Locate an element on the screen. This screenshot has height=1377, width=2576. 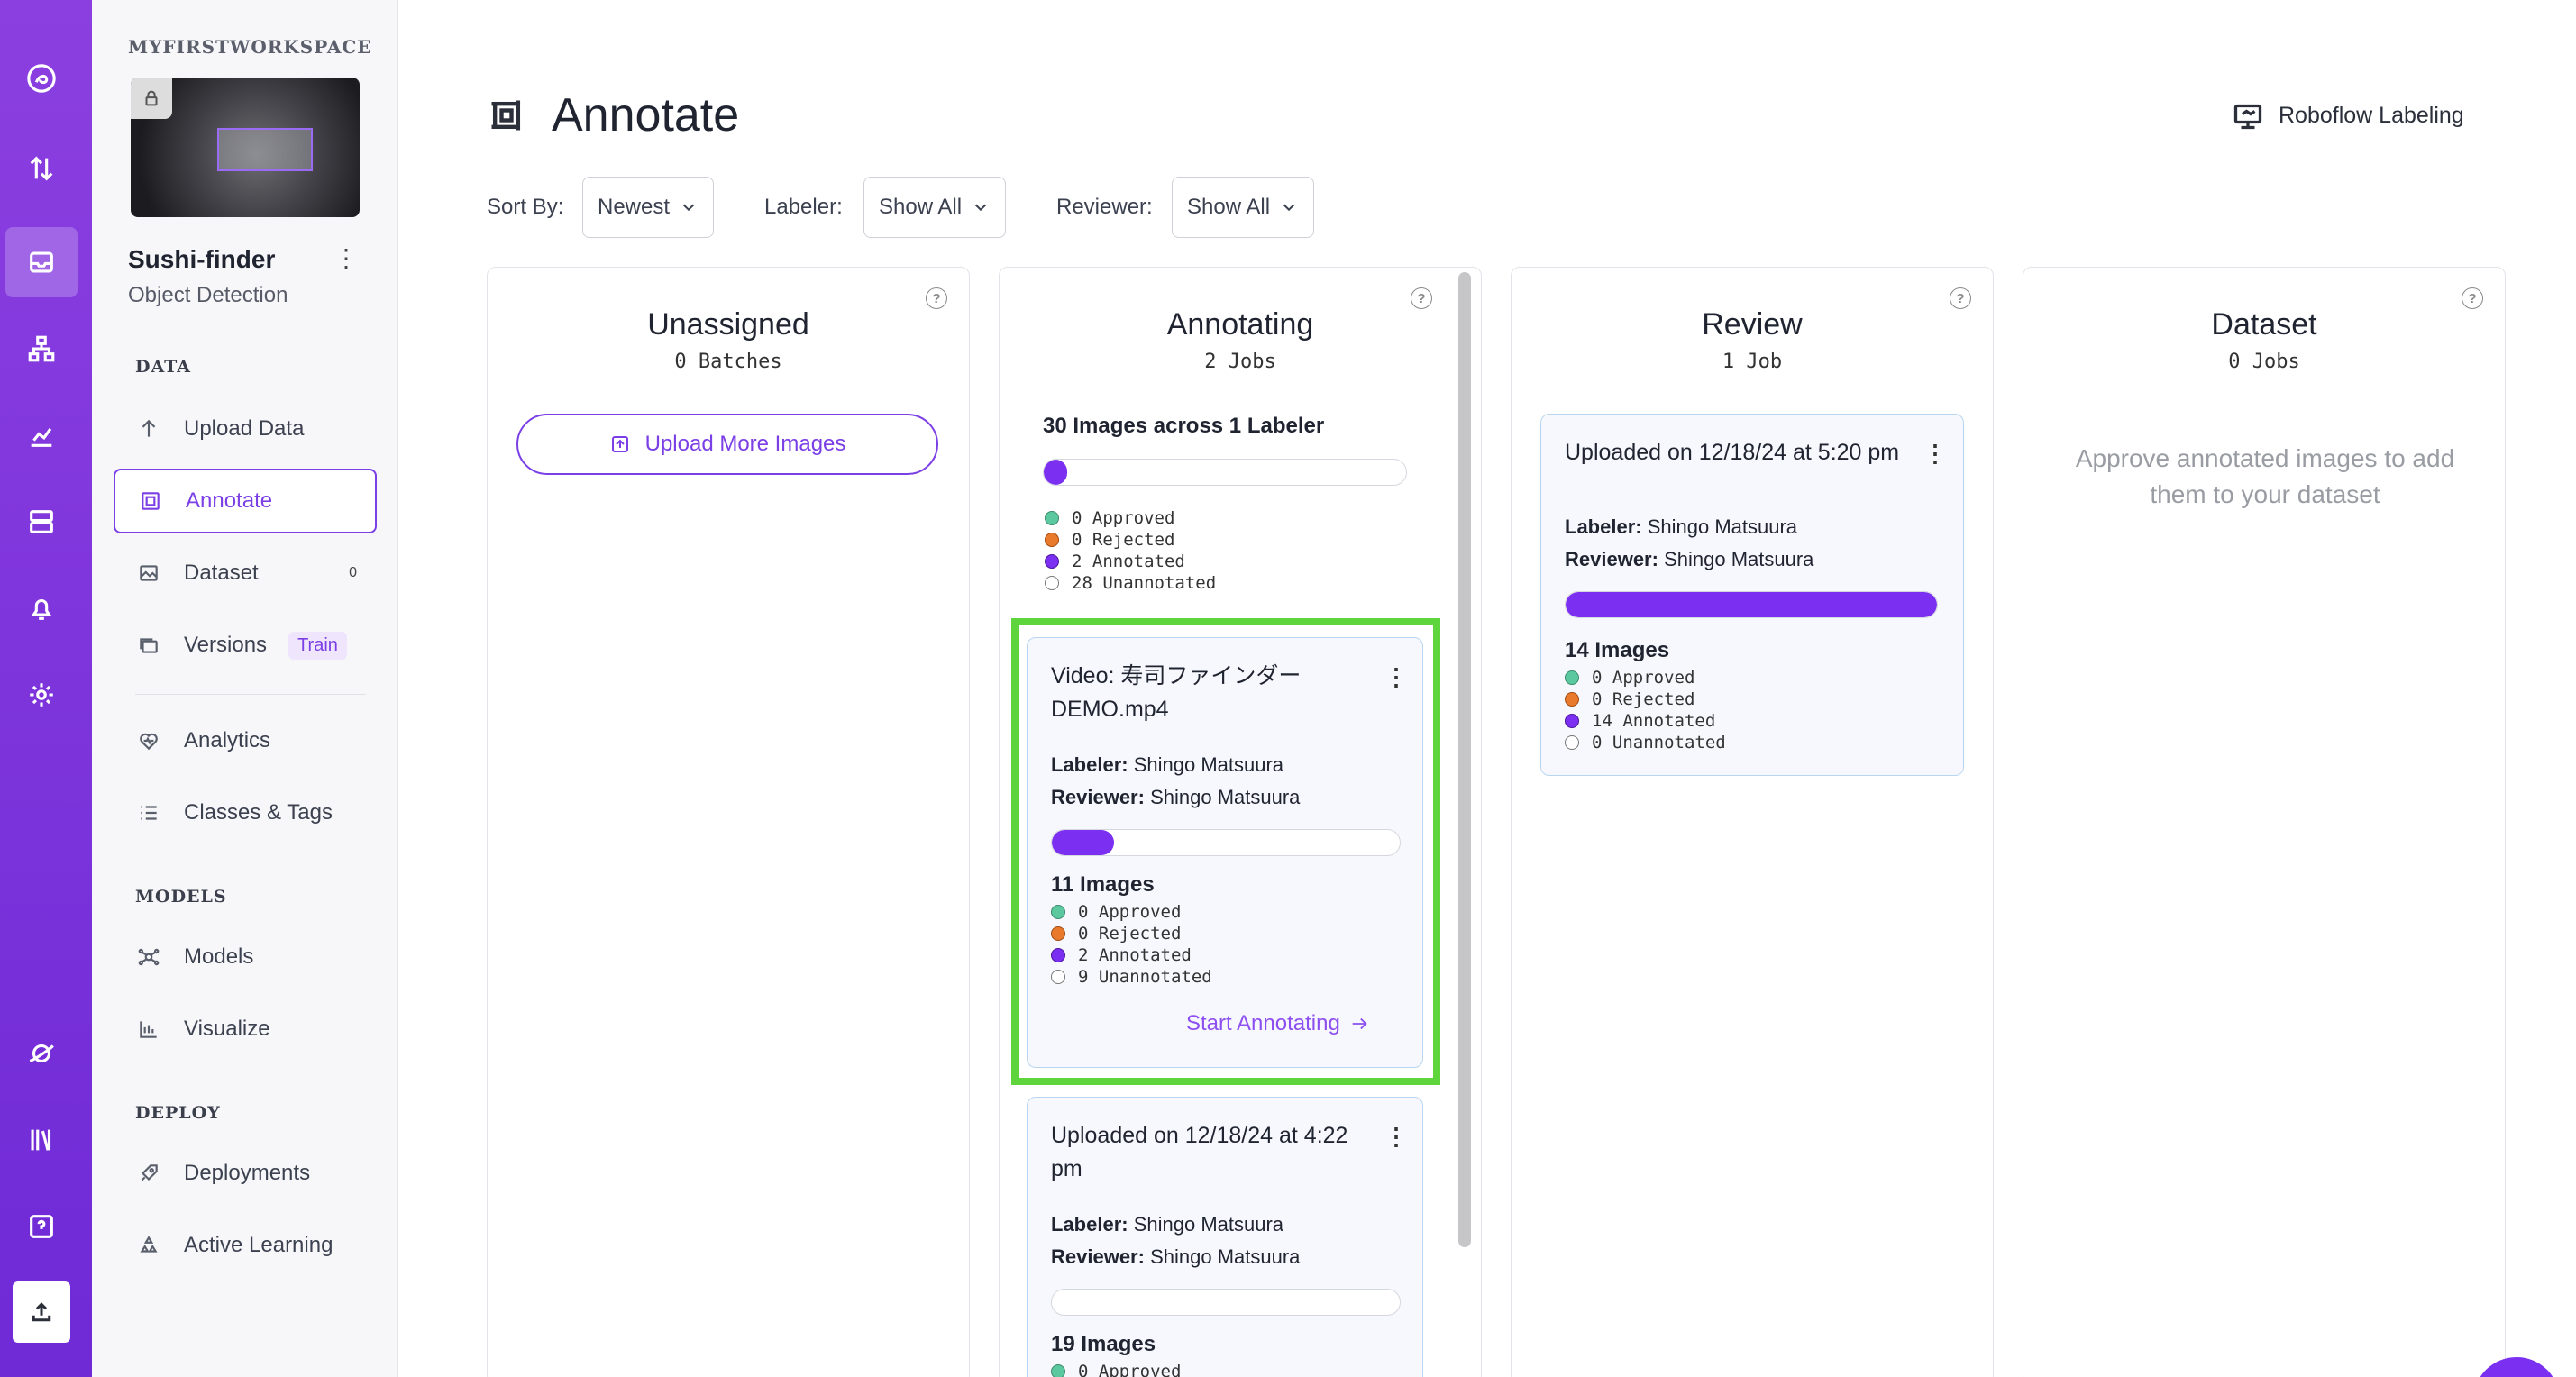
sidebar-item-models: Models is located at coordinates (245, 957).